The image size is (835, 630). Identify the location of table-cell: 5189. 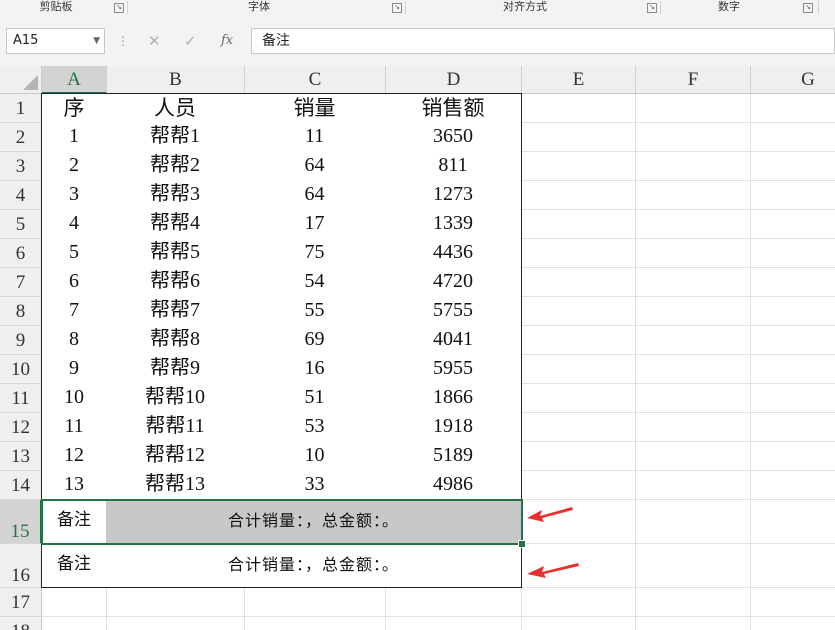
(453, 456).